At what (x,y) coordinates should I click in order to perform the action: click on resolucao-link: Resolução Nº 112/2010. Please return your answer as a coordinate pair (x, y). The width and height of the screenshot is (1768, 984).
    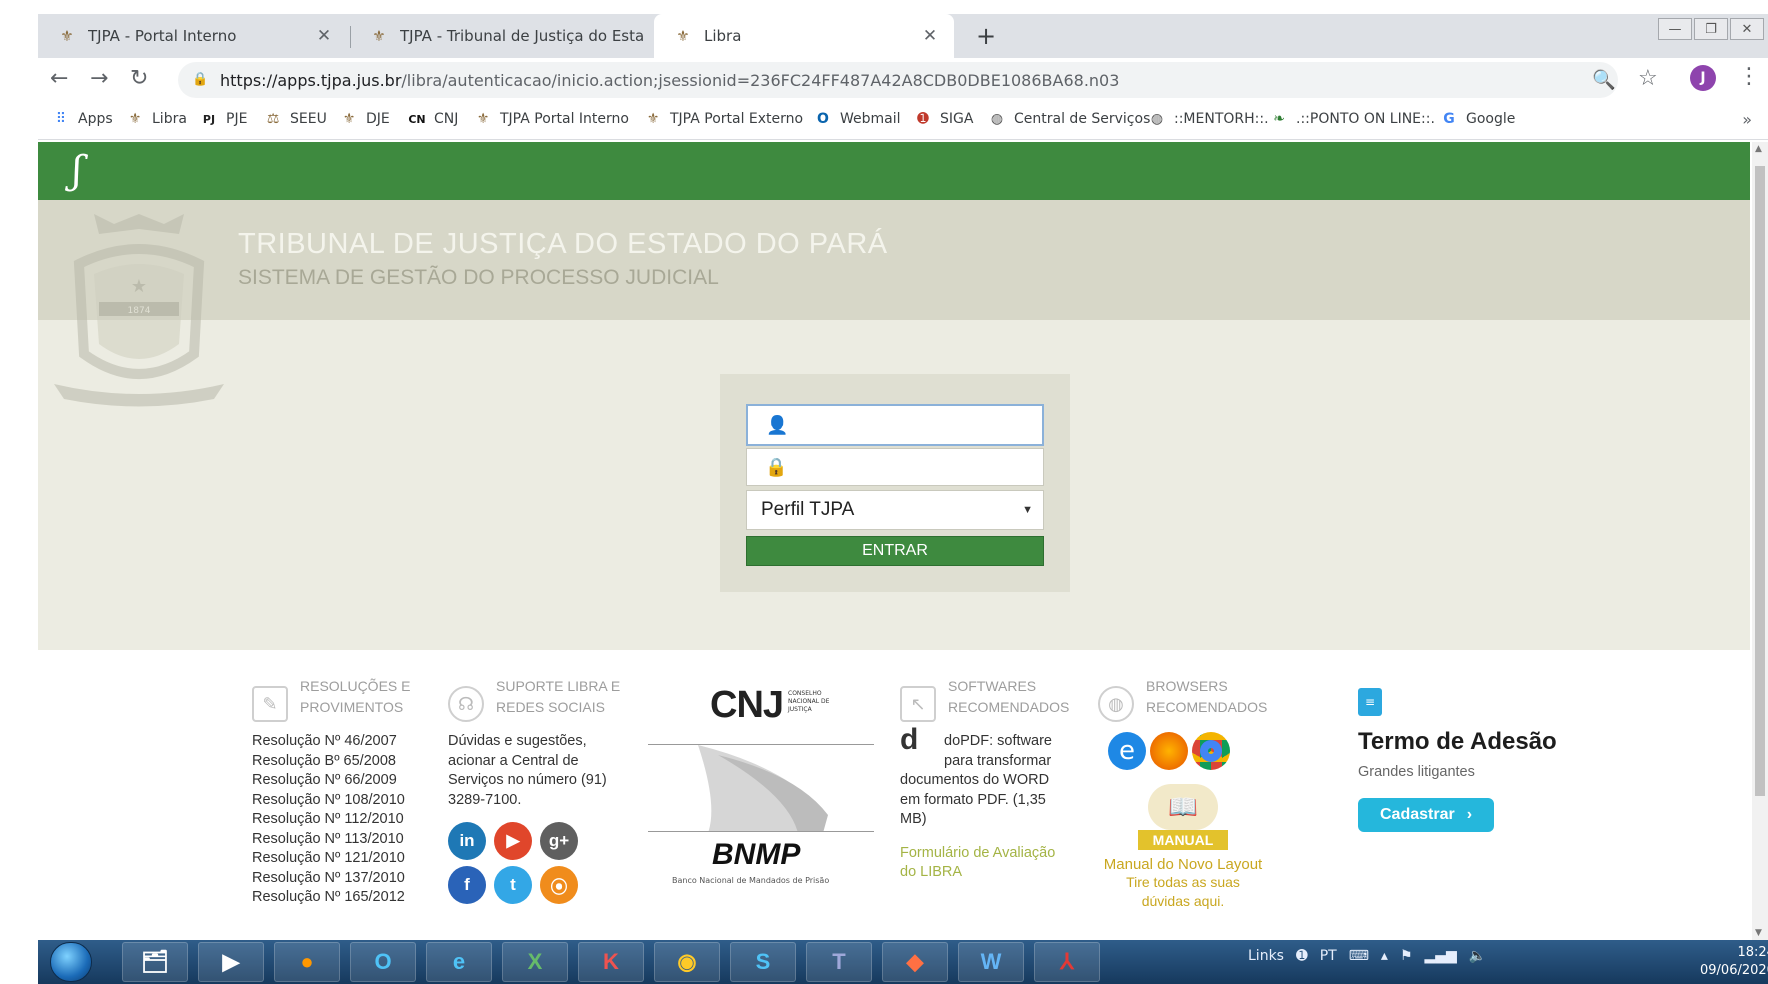
    Looking at the image, I should click on (337, 820).